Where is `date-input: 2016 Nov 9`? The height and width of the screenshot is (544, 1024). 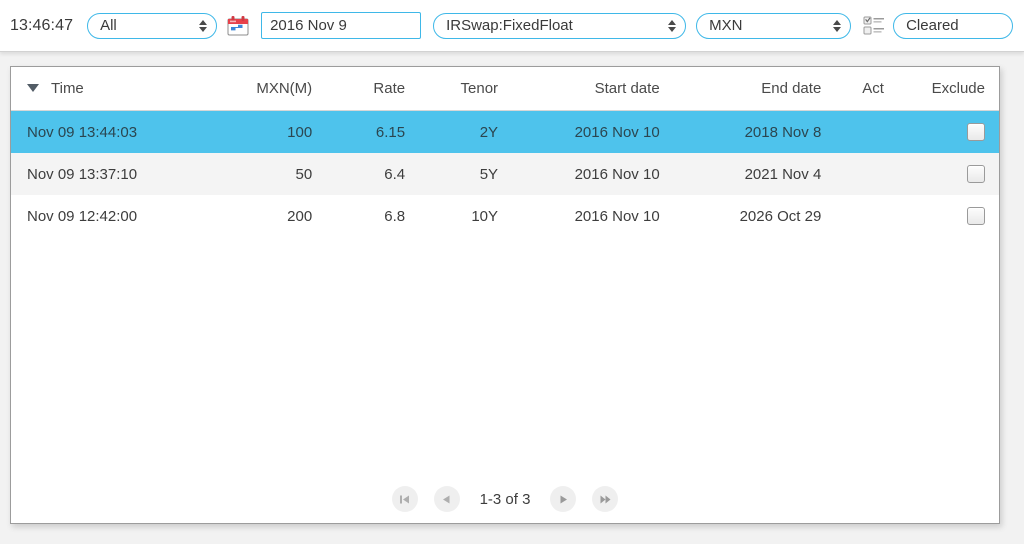 date-input: 2016 Nov 9 is located at coordinates (341, 25).